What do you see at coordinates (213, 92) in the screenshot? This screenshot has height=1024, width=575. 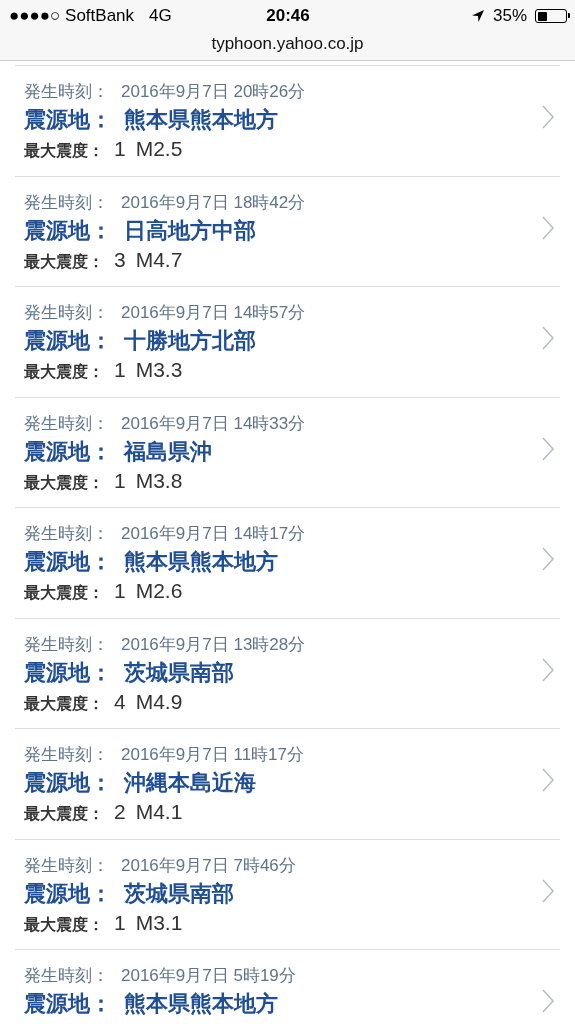 I see `occurrence-time: 2016年9月7日 20時26分` at bounding box center [213, 92].